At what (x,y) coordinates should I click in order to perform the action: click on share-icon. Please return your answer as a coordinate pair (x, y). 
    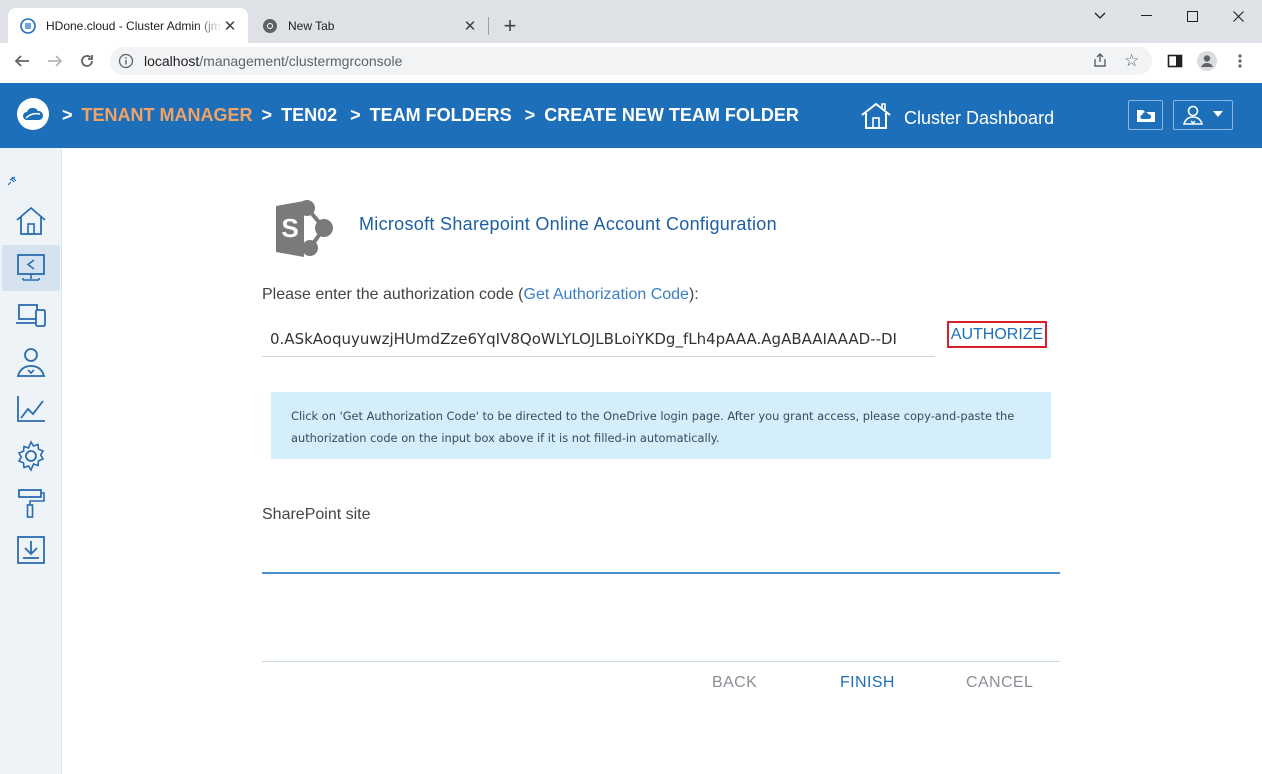
    Looking at the image, I should click on (1100, 62).